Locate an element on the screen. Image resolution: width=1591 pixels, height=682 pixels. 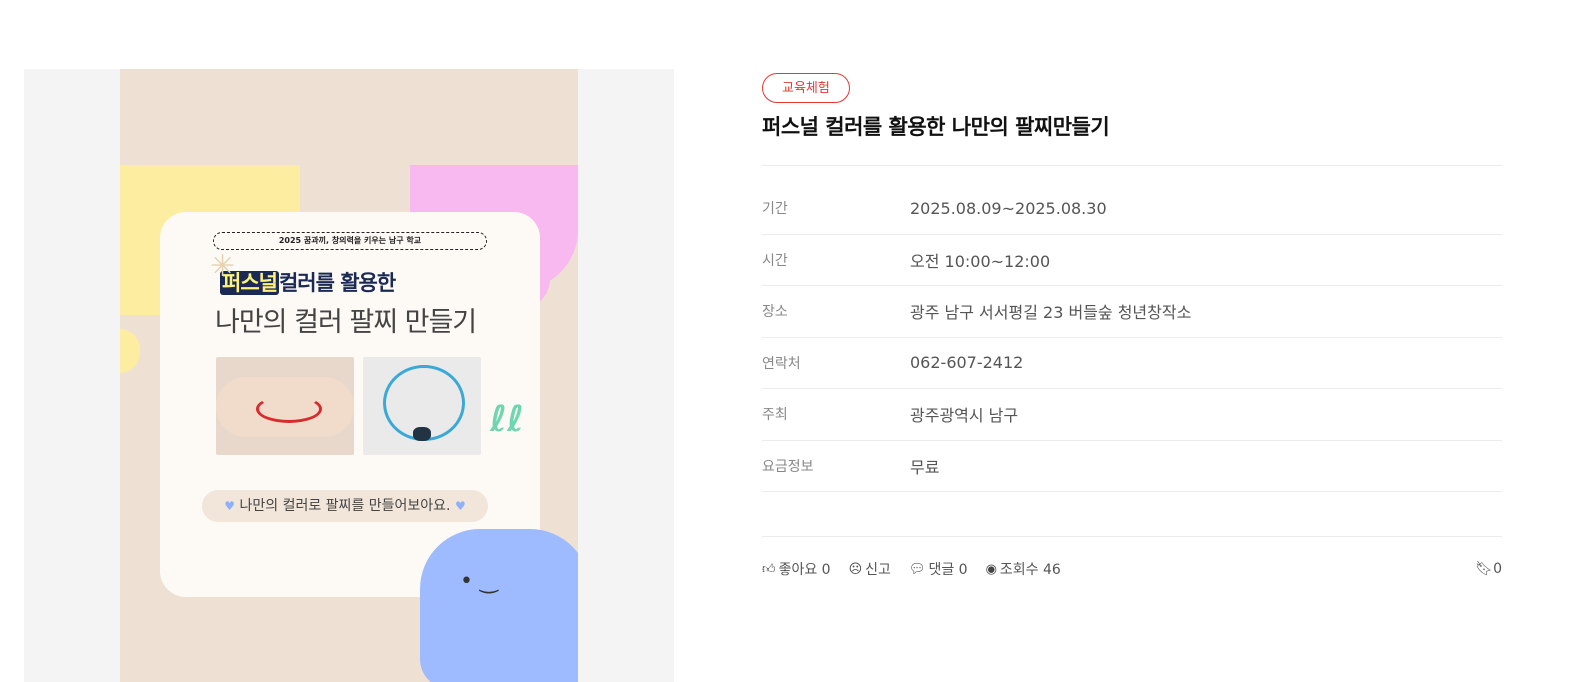
poster-photo-blue-bracelet is located at coordinates (422, 406).